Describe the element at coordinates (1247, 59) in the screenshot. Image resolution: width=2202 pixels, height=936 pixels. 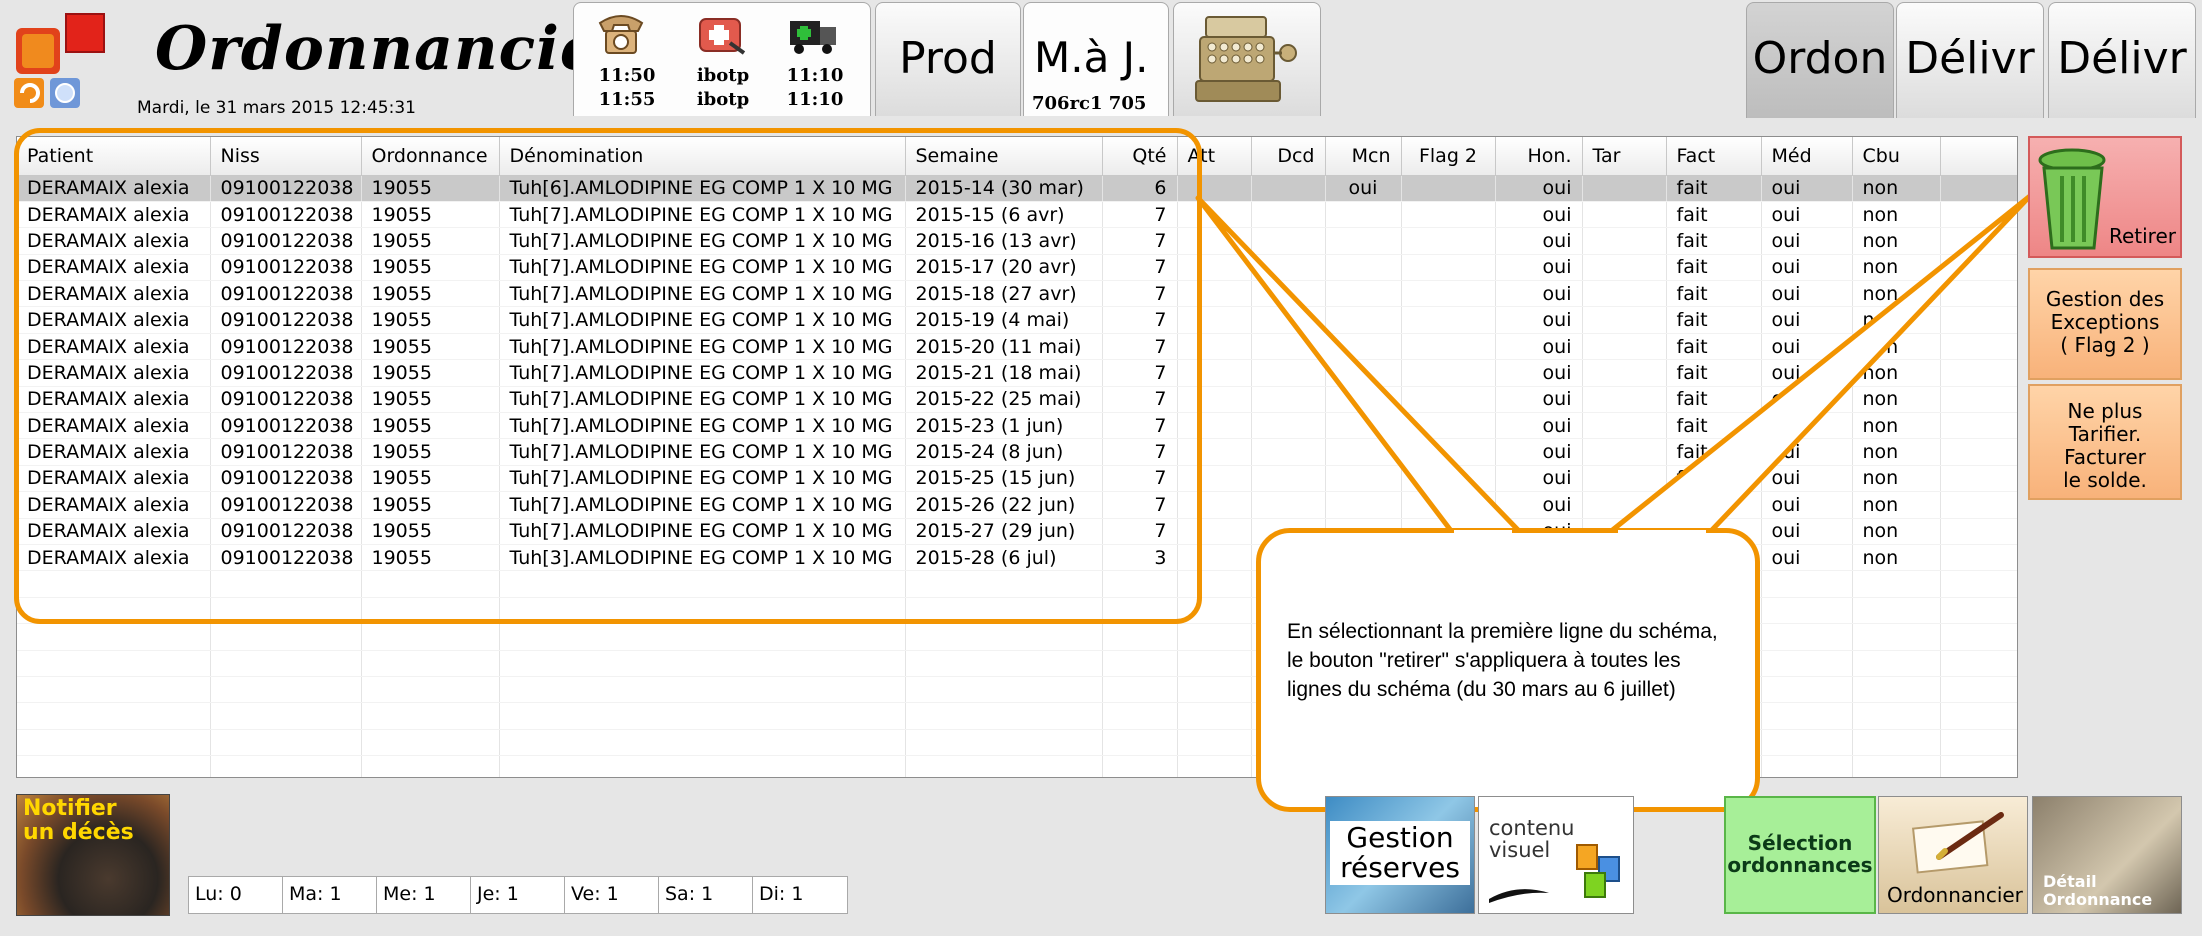
I see `cash-register-button` at that location.